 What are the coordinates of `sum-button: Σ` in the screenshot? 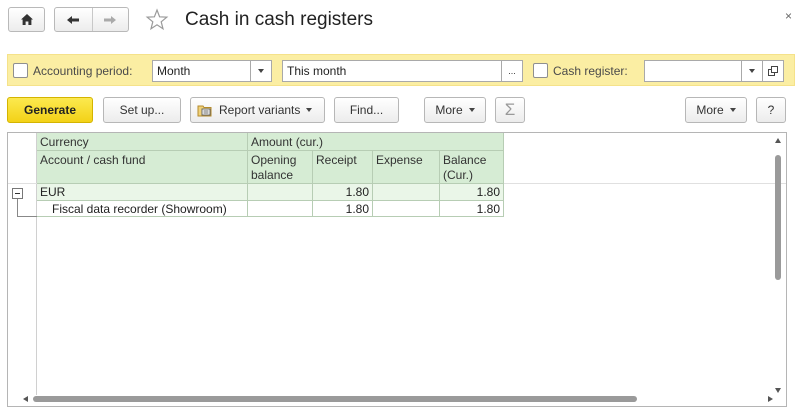 It's located at (510, 110).